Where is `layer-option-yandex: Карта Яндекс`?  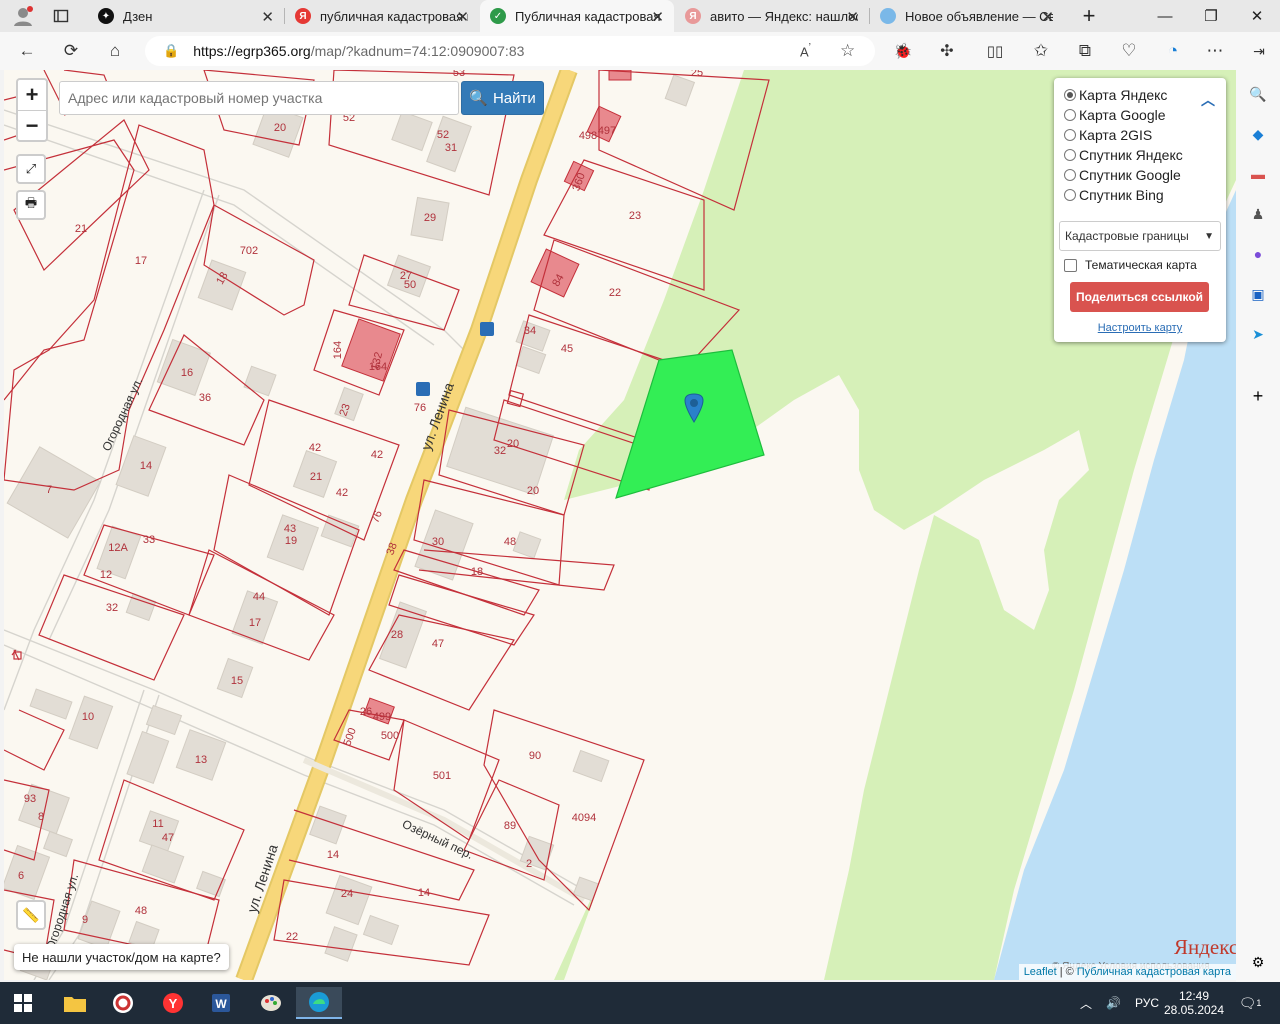 layer-option-yandex: Карта Яндекс is located at coordinates (1115, 95).